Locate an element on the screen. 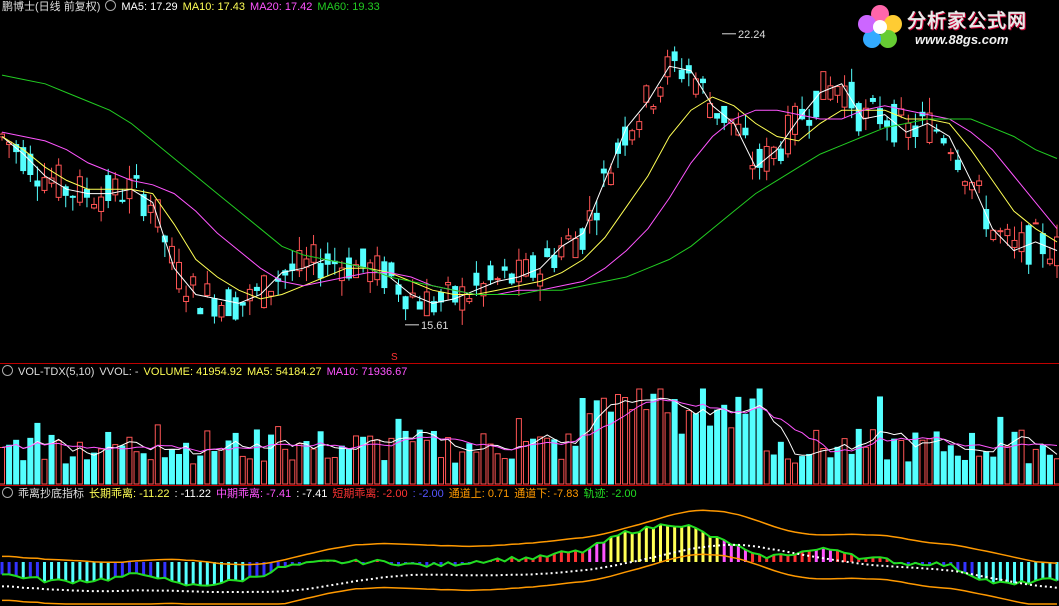 The height and width of the screenshot is (606, 1059). short-bias-value: 短期乖离: -2.00 is located at coordinates (370, 494).